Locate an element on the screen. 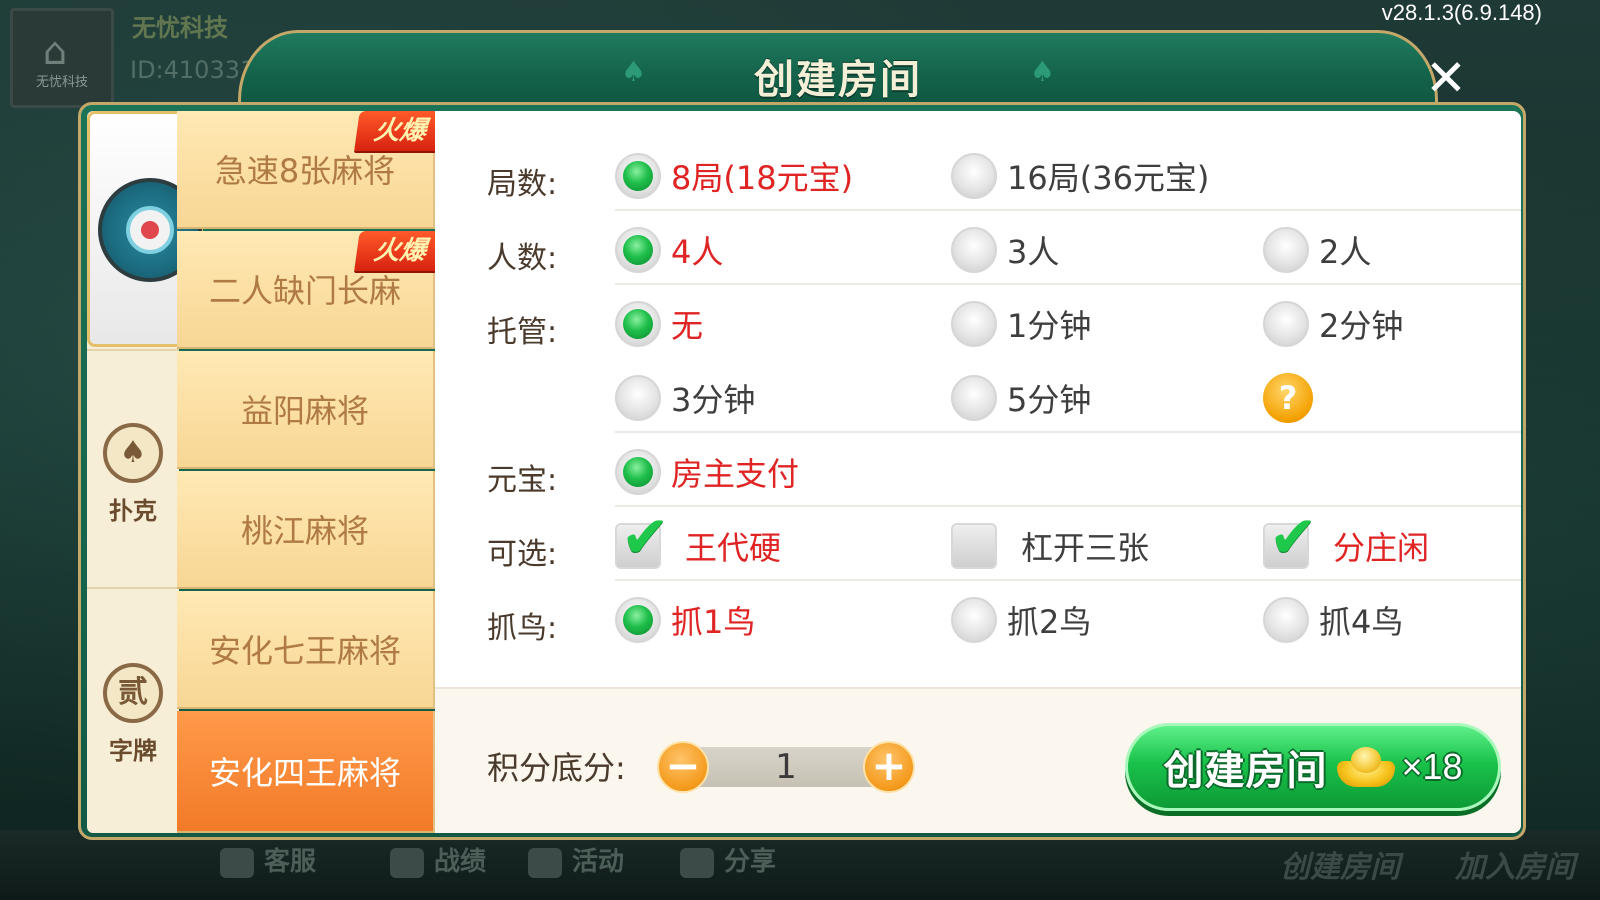 Image resolution: width=1600 pixels, height=900 pixels. row-optional: 可选: 王代硬 杠开三张 分庄闲 is located at coordinates (978, 542).